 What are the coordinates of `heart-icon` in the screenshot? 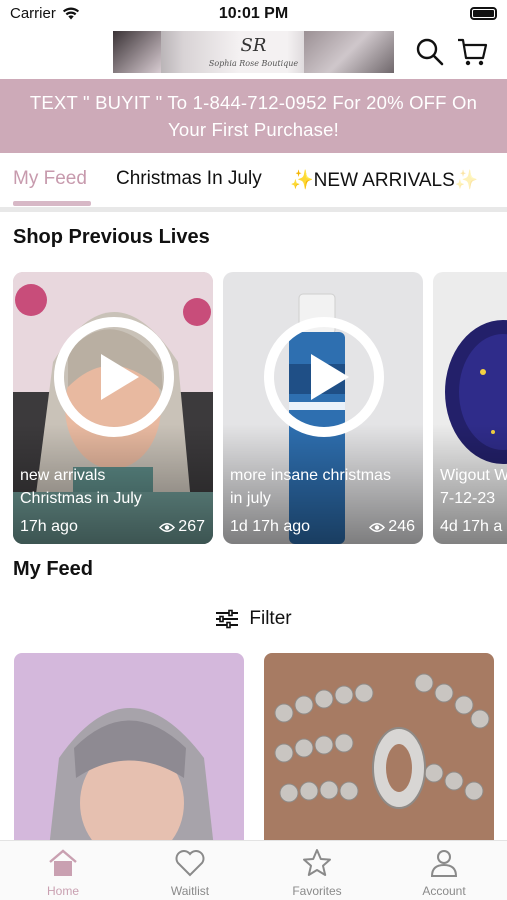 It's located at (190, 863).